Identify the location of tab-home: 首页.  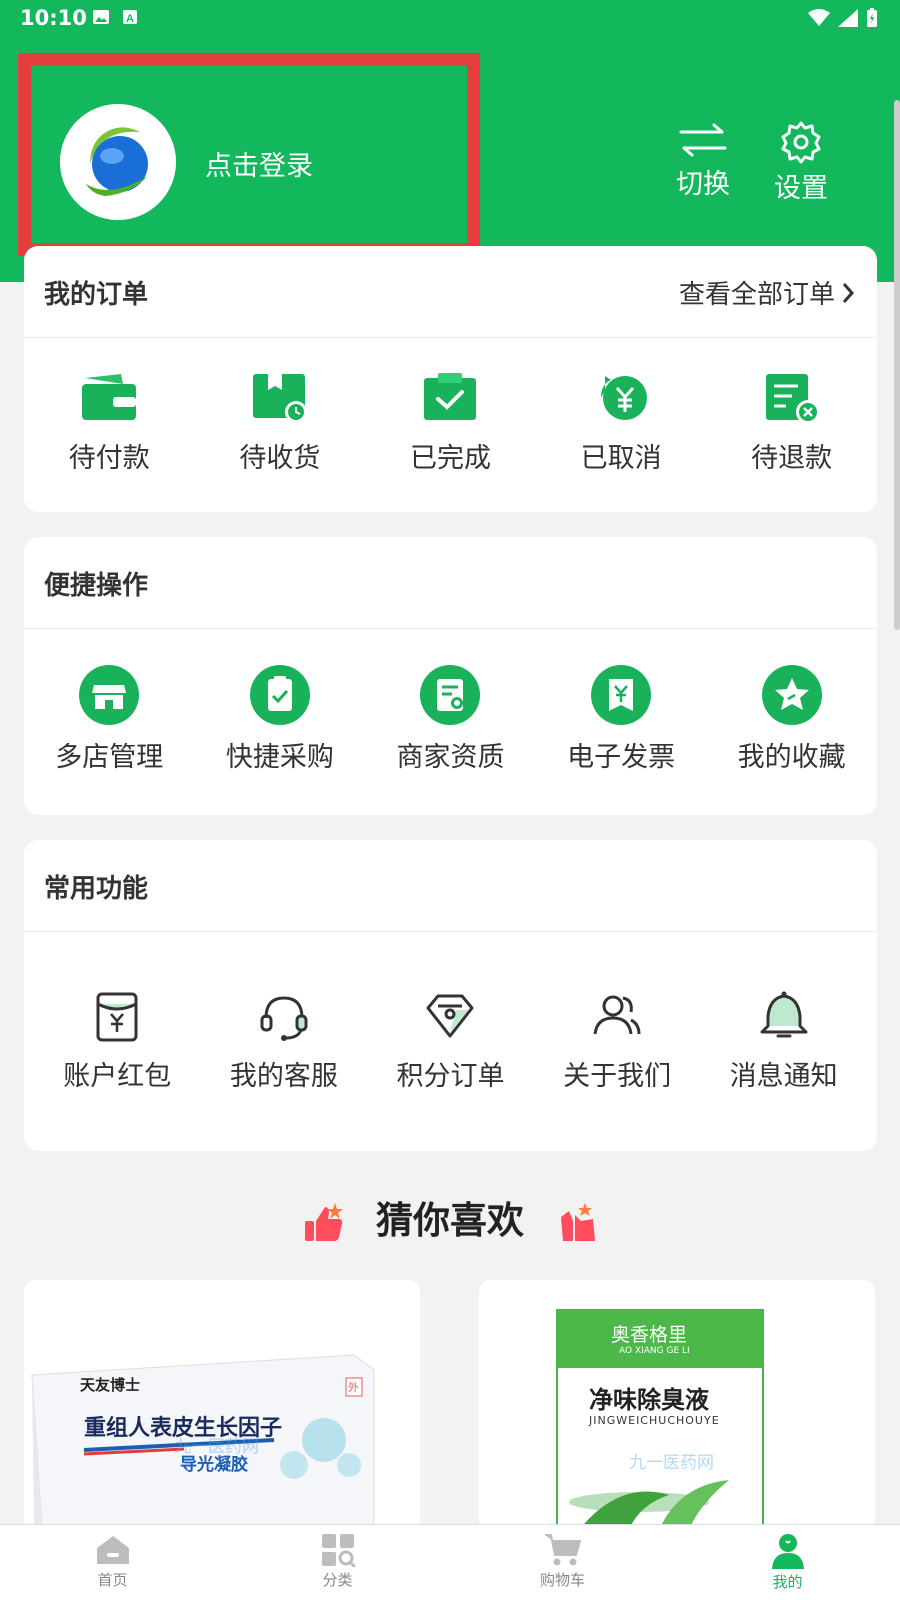
(112, 1562).